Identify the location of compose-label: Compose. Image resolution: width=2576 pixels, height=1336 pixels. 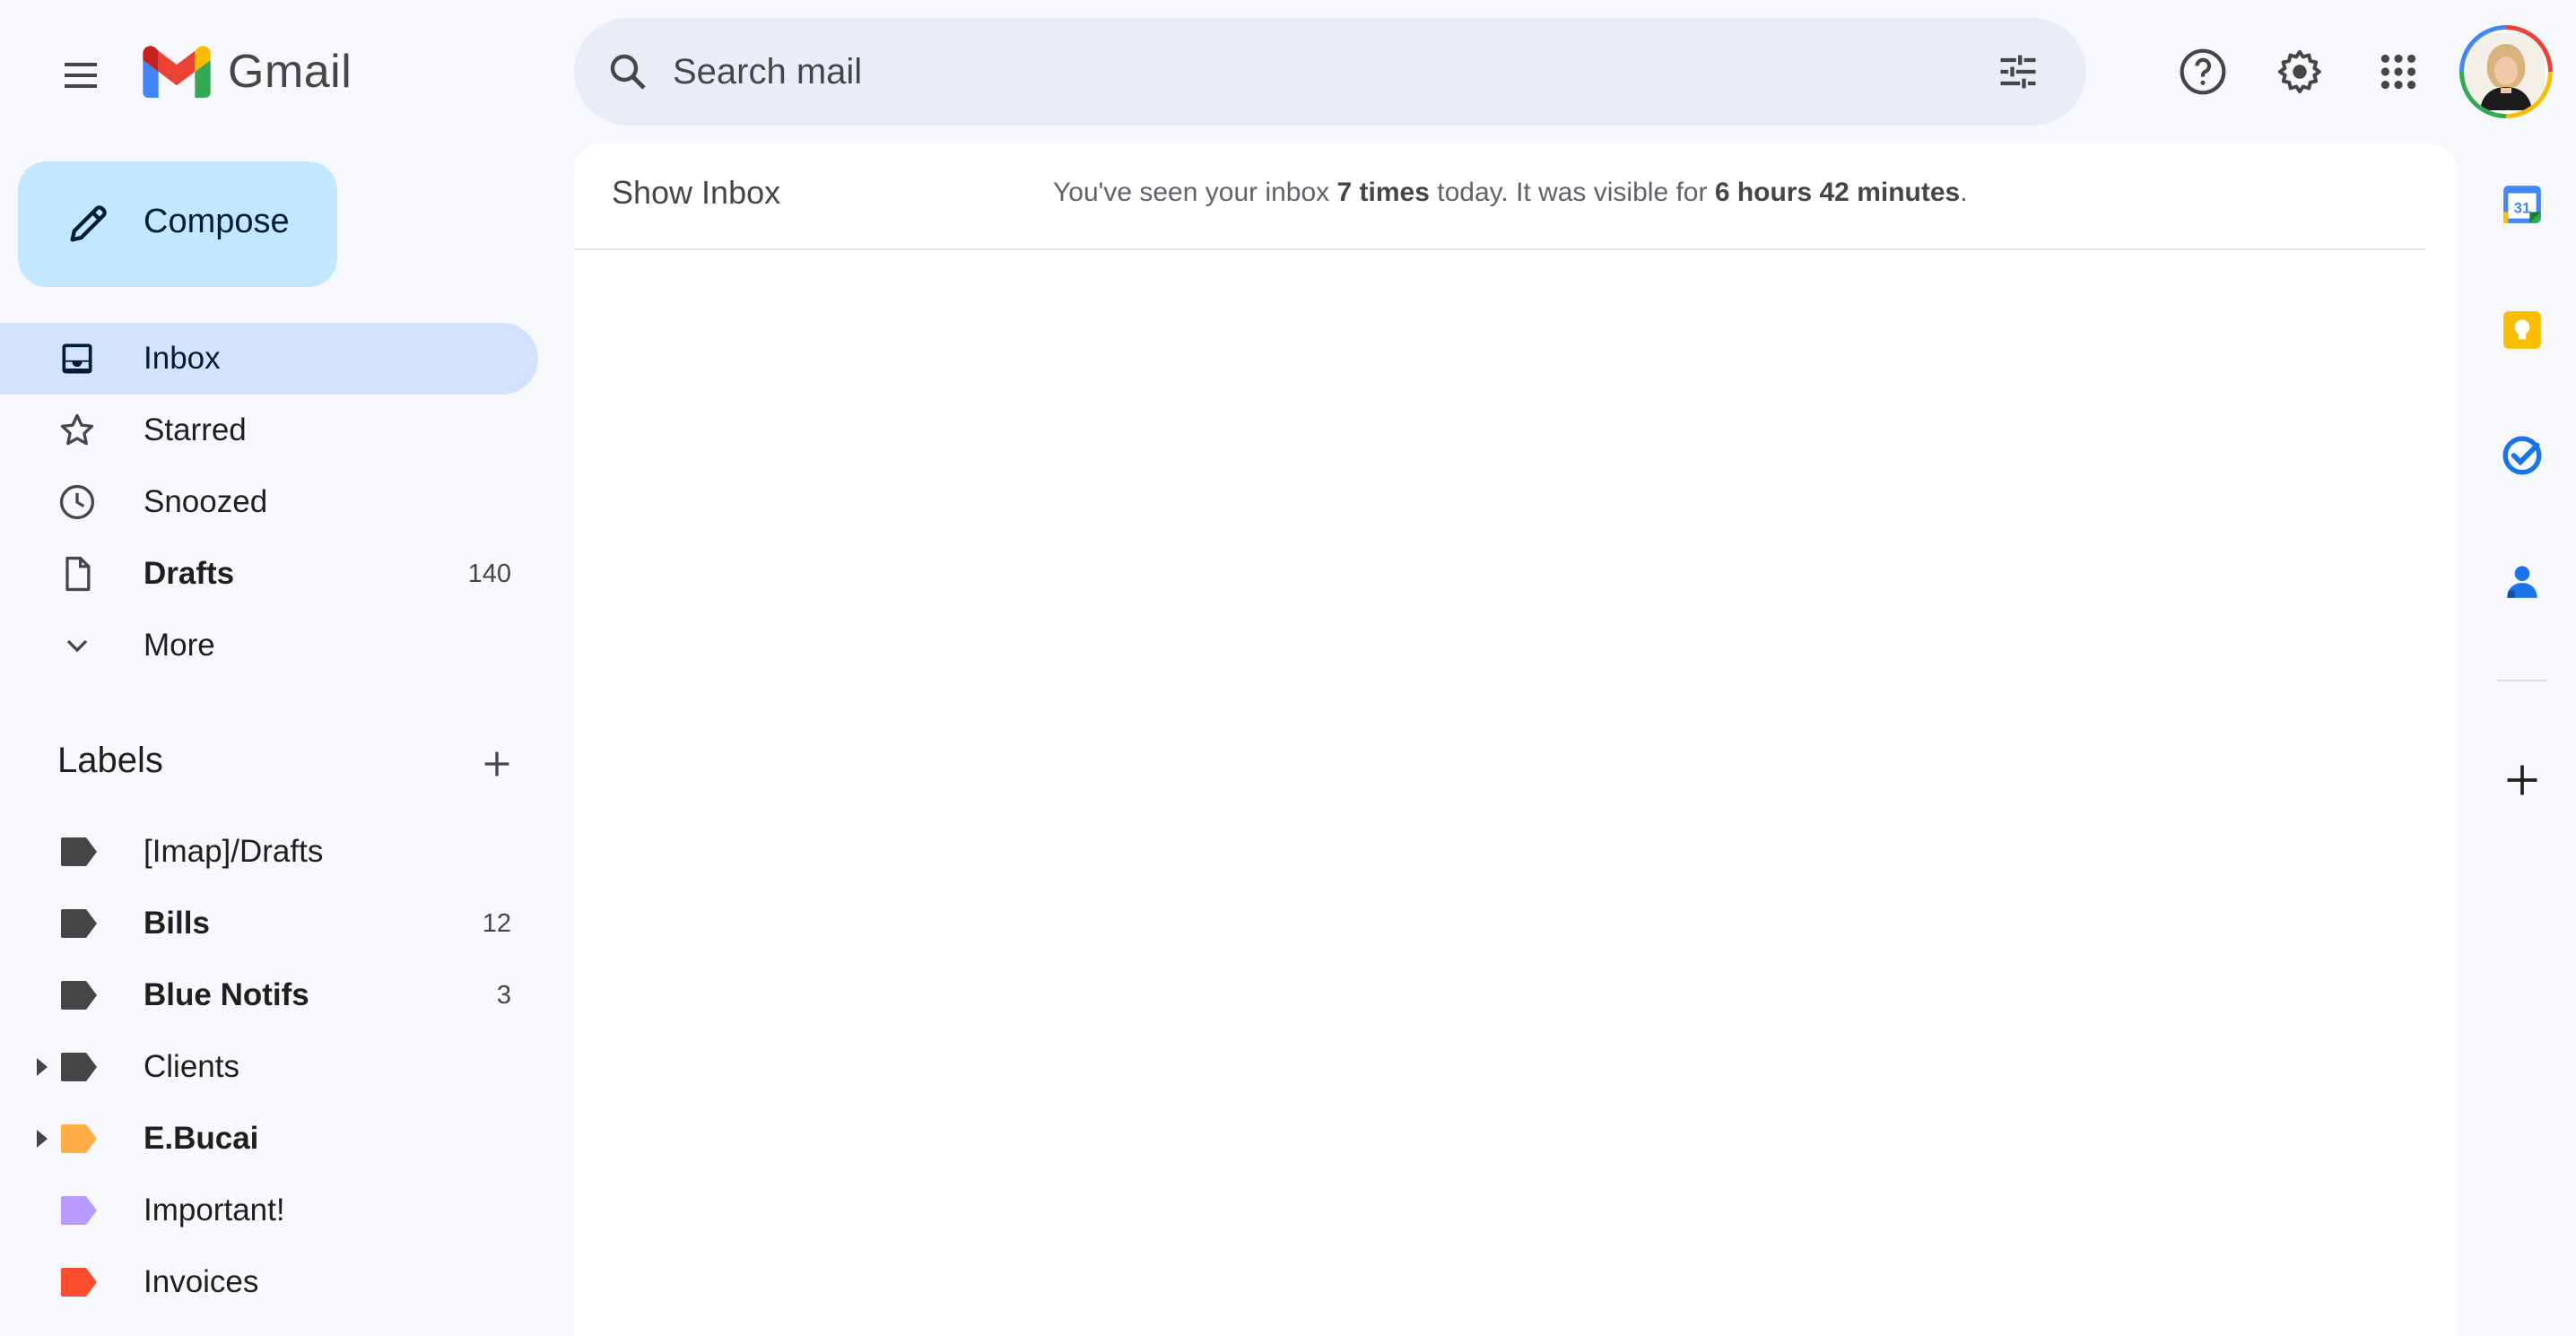
(217, 221).